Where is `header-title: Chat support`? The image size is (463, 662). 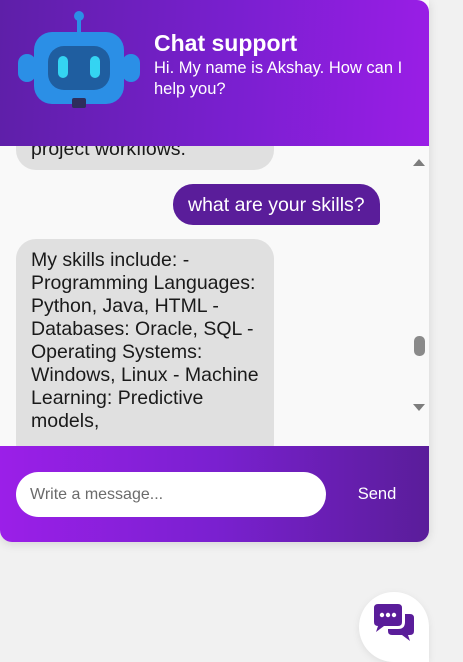 header-title: Chat support is located at coordinates (226, 43).